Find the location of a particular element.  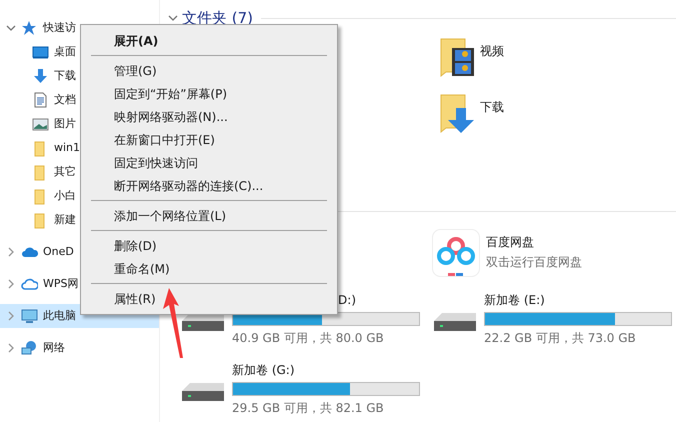

video-folder-icon is located at coordinates (457, 58).